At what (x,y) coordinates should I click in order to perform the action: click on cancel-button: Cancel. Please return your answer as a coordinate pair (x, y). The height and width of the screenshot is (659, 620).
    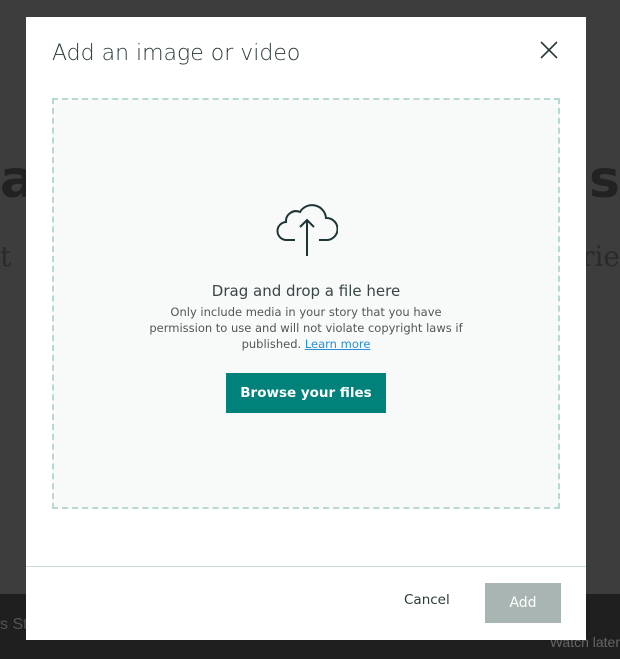
    Looking at the image, I should click on (427, 600).